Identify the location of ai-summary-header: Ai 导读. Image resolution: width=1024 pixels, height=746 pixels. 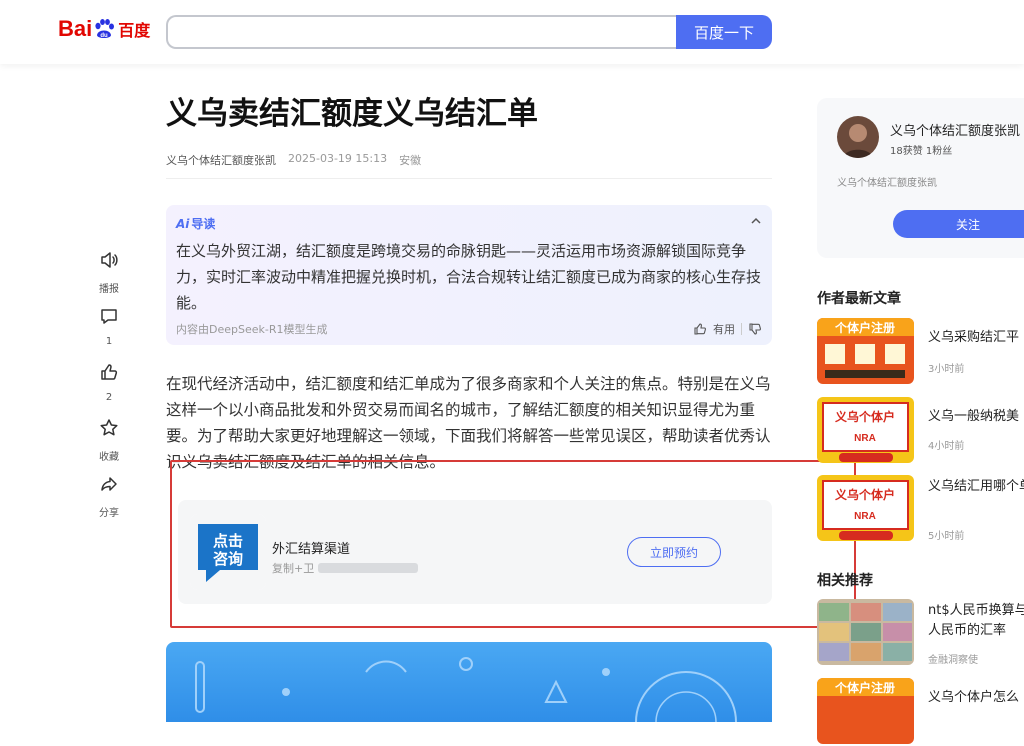
(469, 223).